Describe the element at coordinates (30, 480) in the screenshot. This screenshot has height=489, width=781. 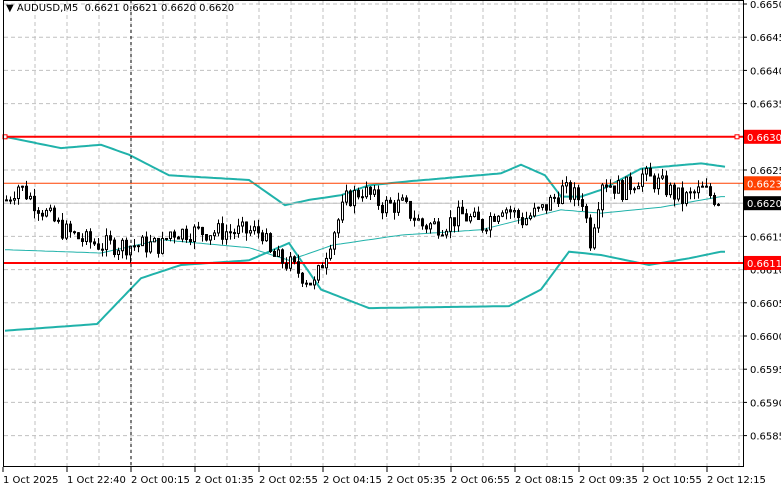
I see `x-tick-label: 1 Oct 2025` at that location.